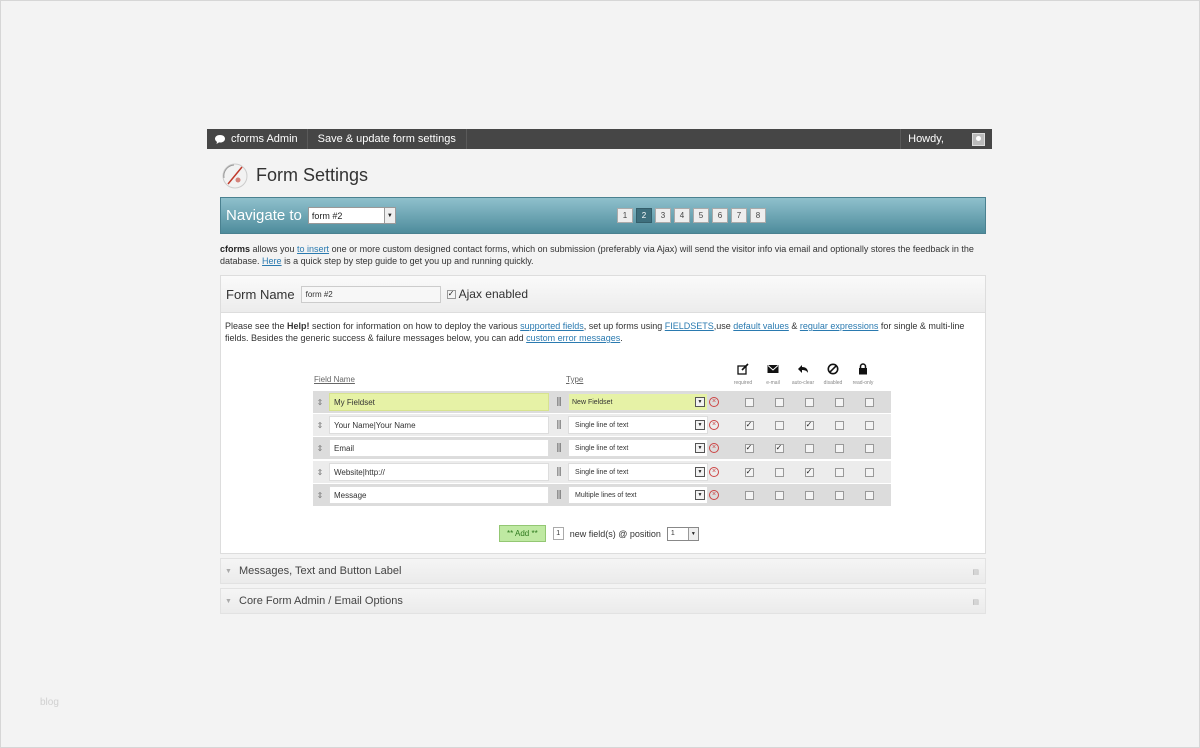  Describe the element at coordinates (439, 448) in the screenshot. I see `field-name-input: Email` at that location.